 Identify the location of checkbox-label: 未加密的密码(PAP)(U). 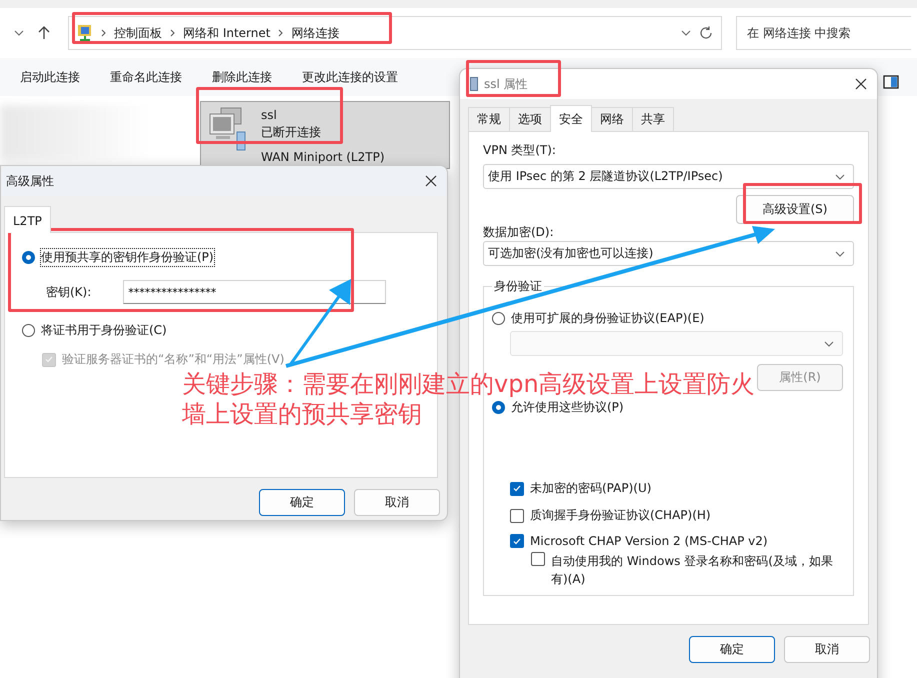
(591, 488).